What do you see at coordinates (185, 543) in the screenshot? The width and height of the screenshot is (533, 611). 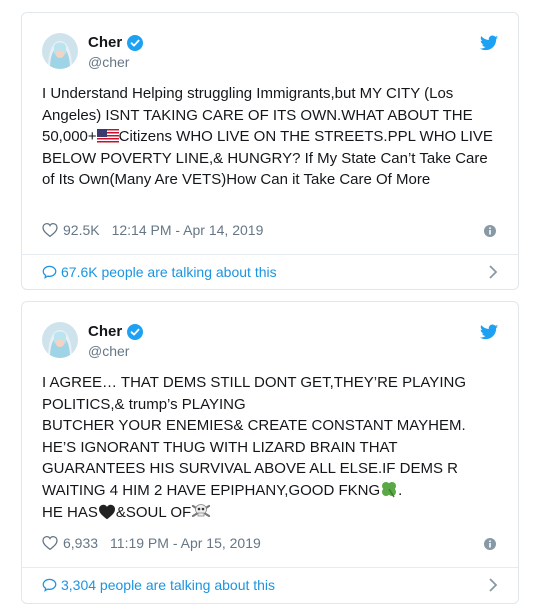 I see `timestamp: 11:19 PM - Apr 15, 2019` at bounding box center [185, 543].